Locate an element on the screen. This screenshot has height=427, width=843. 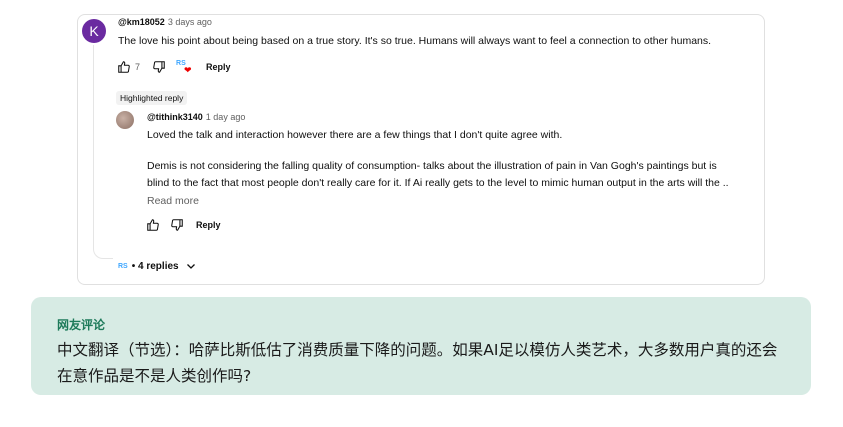
thread-line is located at coordinates (103, 152).